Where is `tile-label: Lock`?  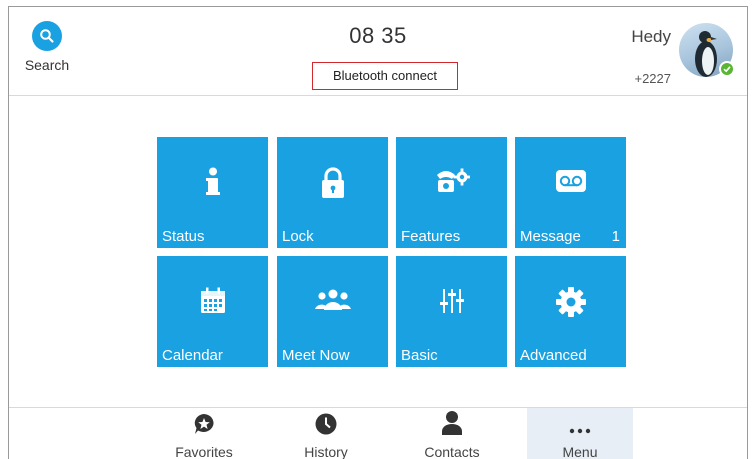
tile-label: Lock is located at coordinates (298, 236).